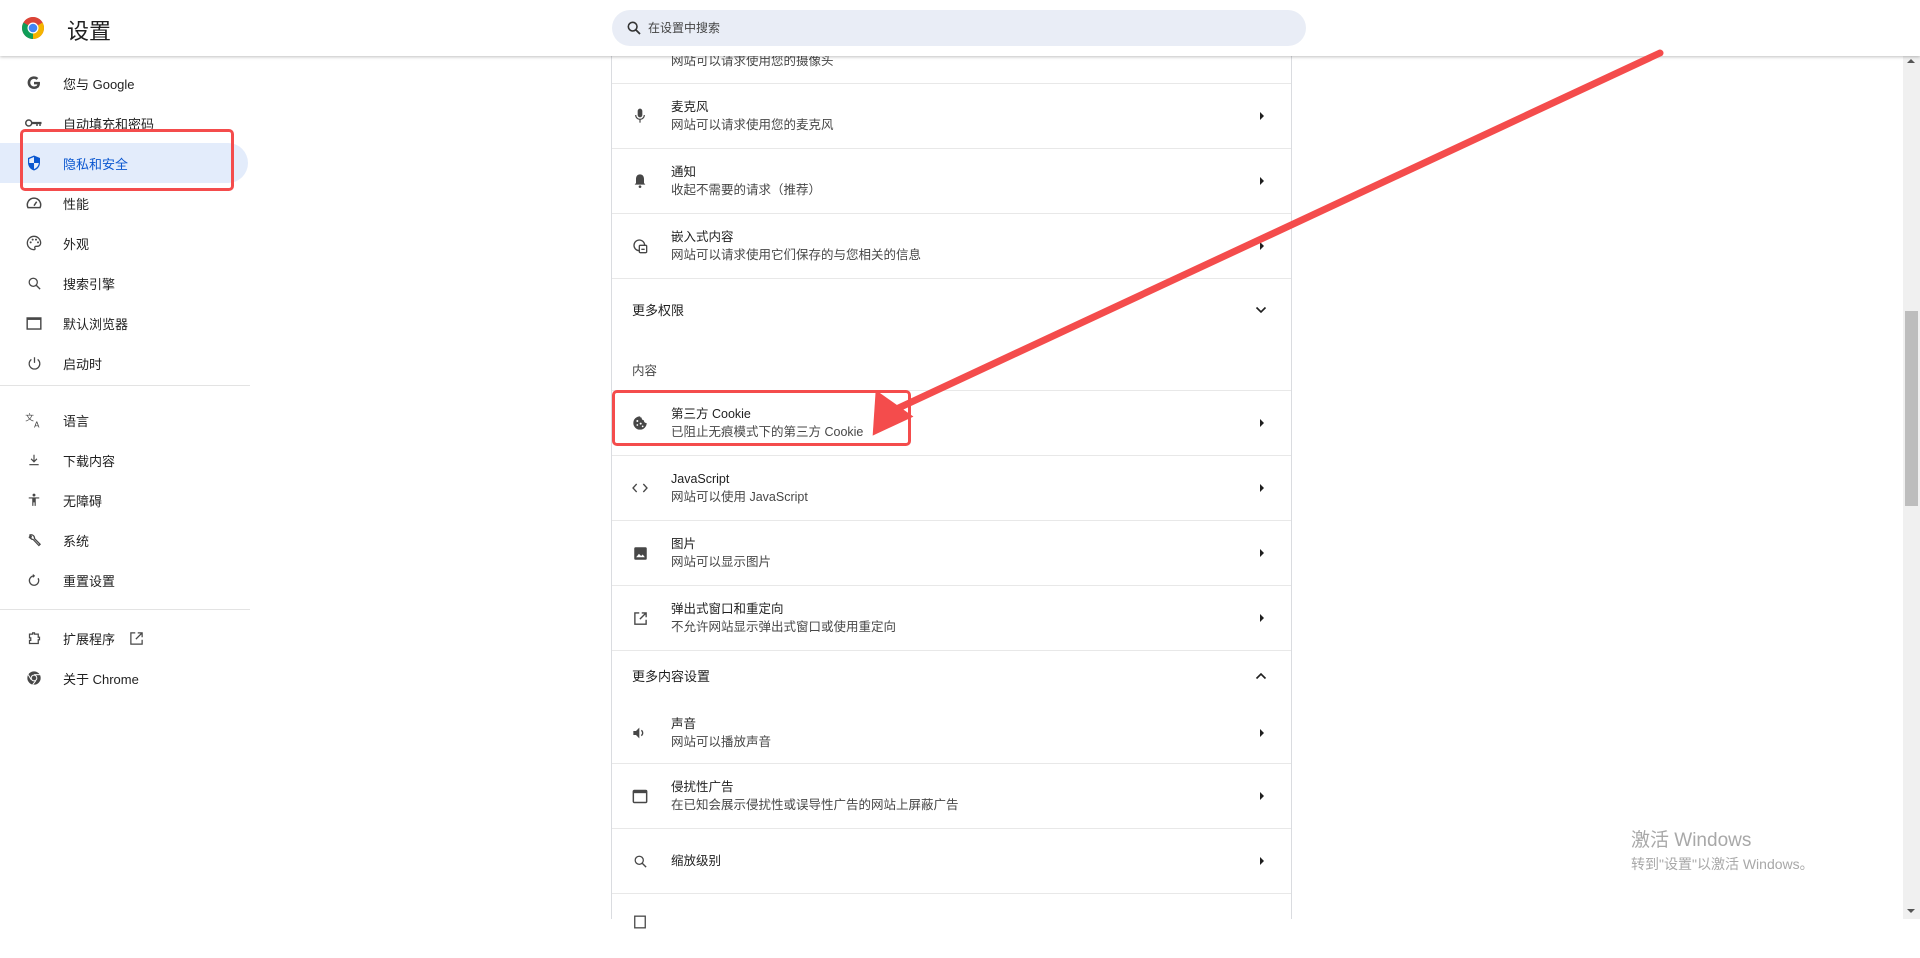  Describe the element at coordinates (1911, 408) in the screenshot. I see `scroll-thumb` at that location.